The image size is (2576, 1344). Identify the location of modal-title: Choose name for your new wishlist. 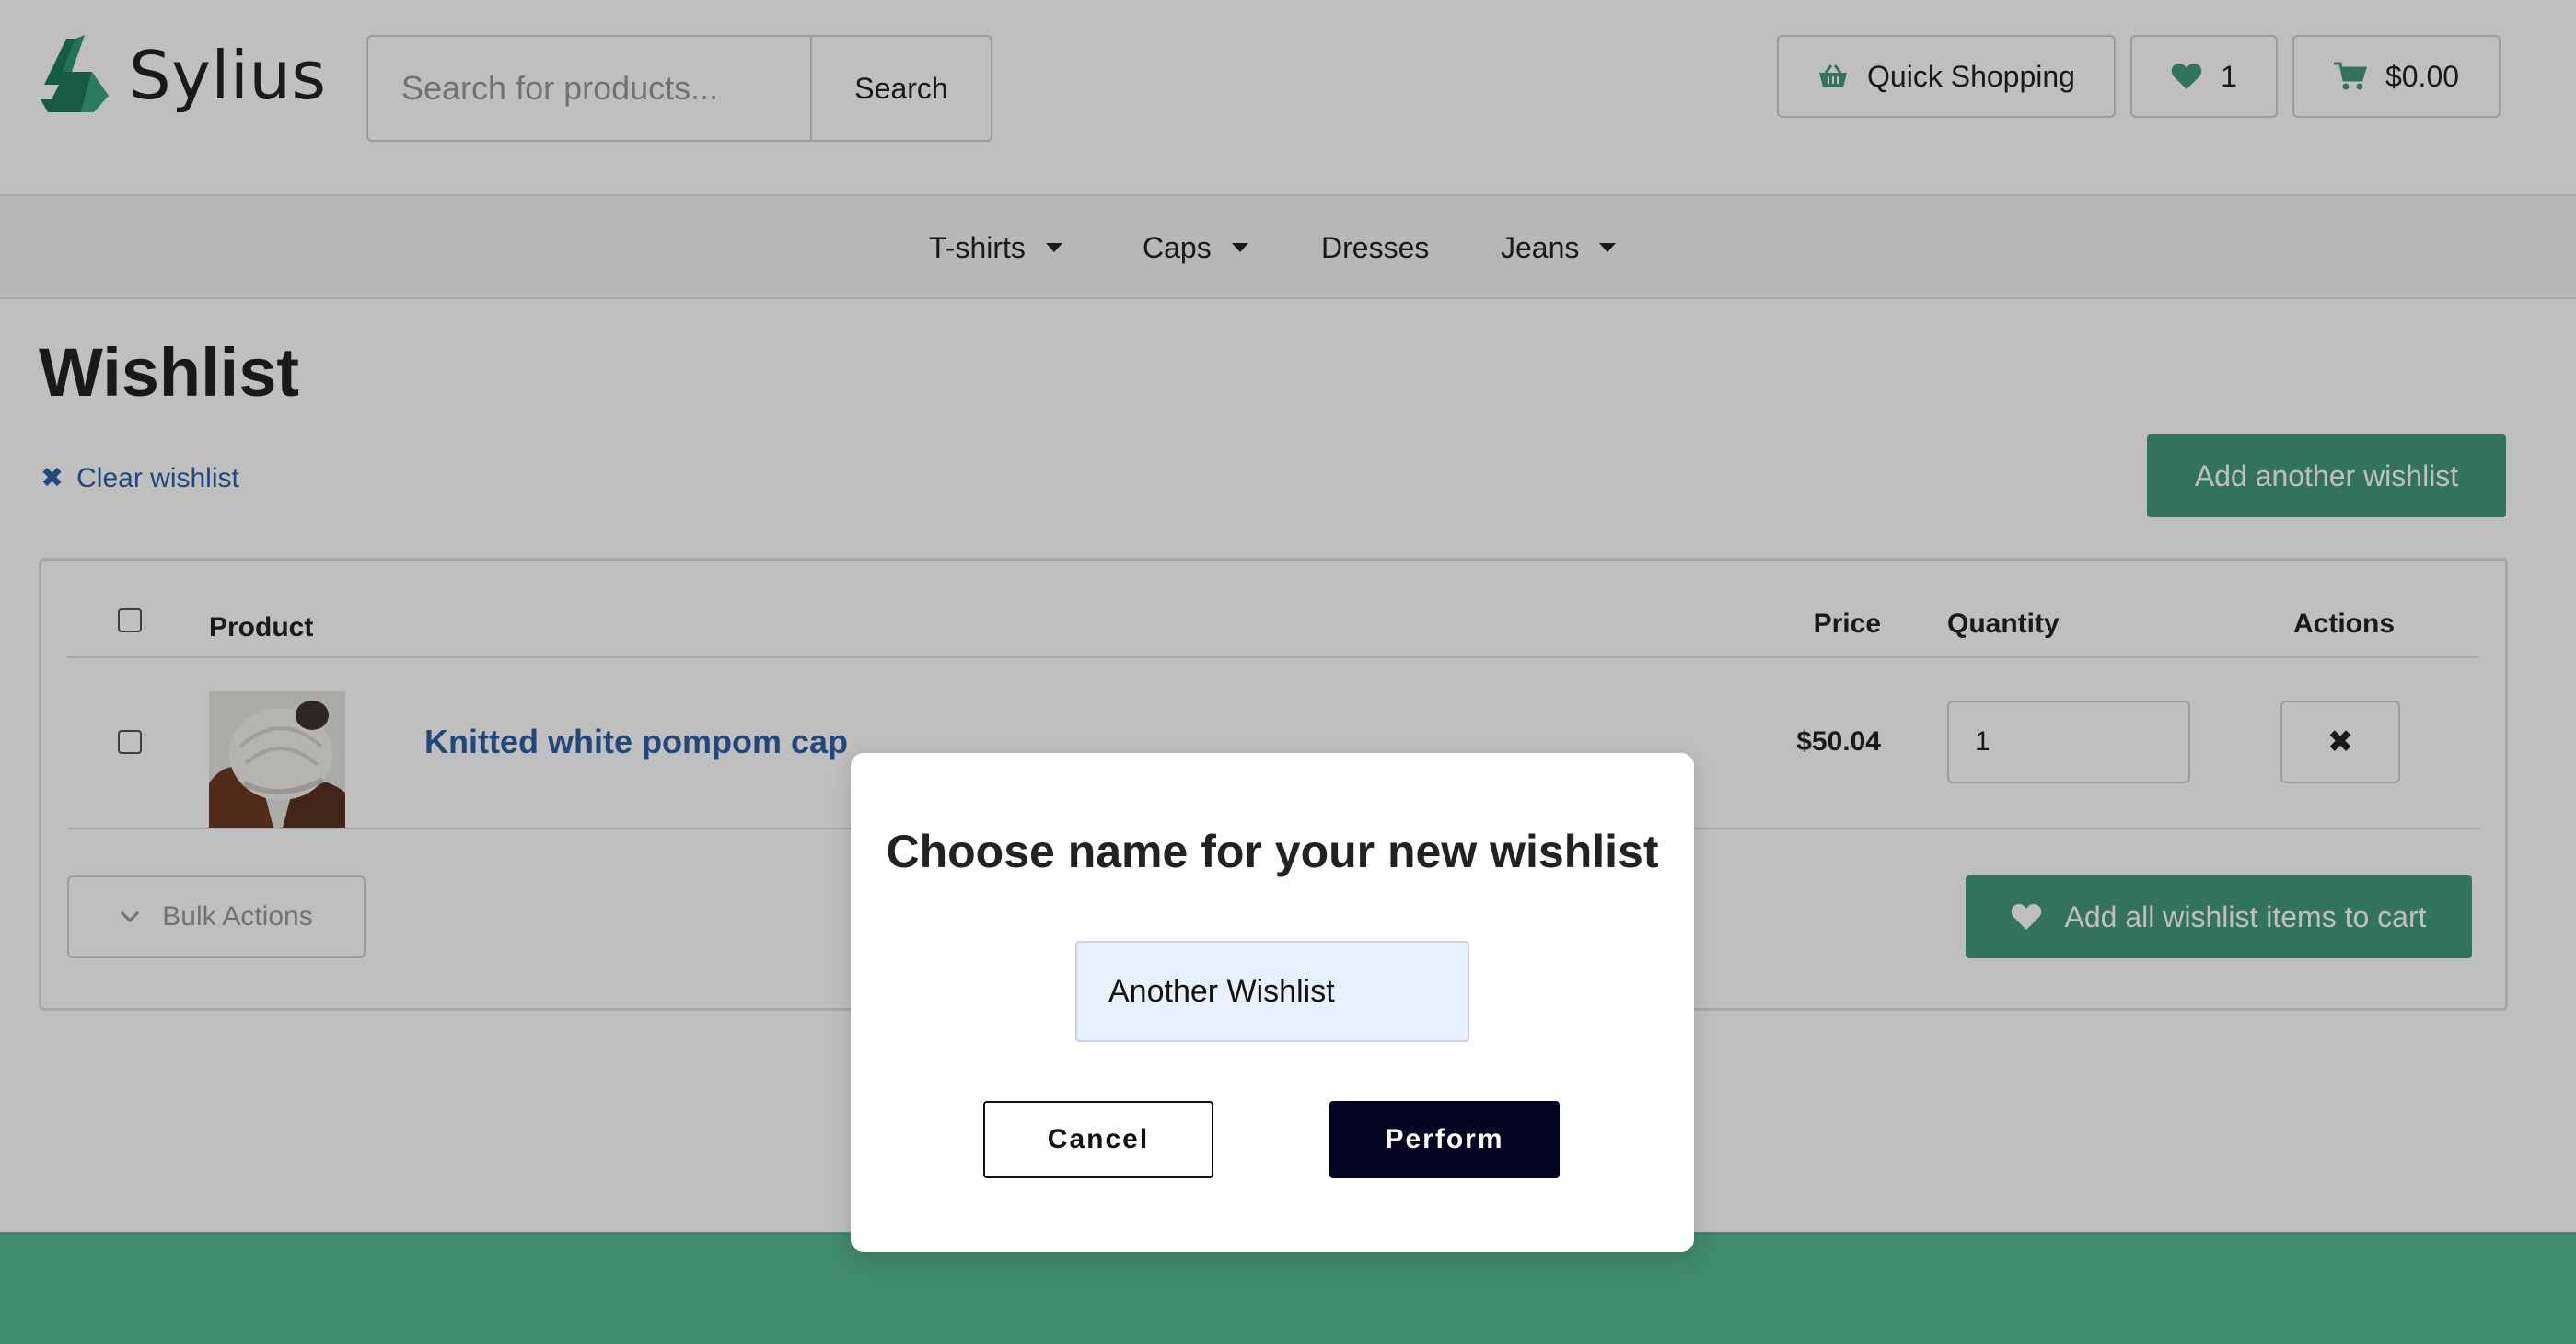
(1272, 851).